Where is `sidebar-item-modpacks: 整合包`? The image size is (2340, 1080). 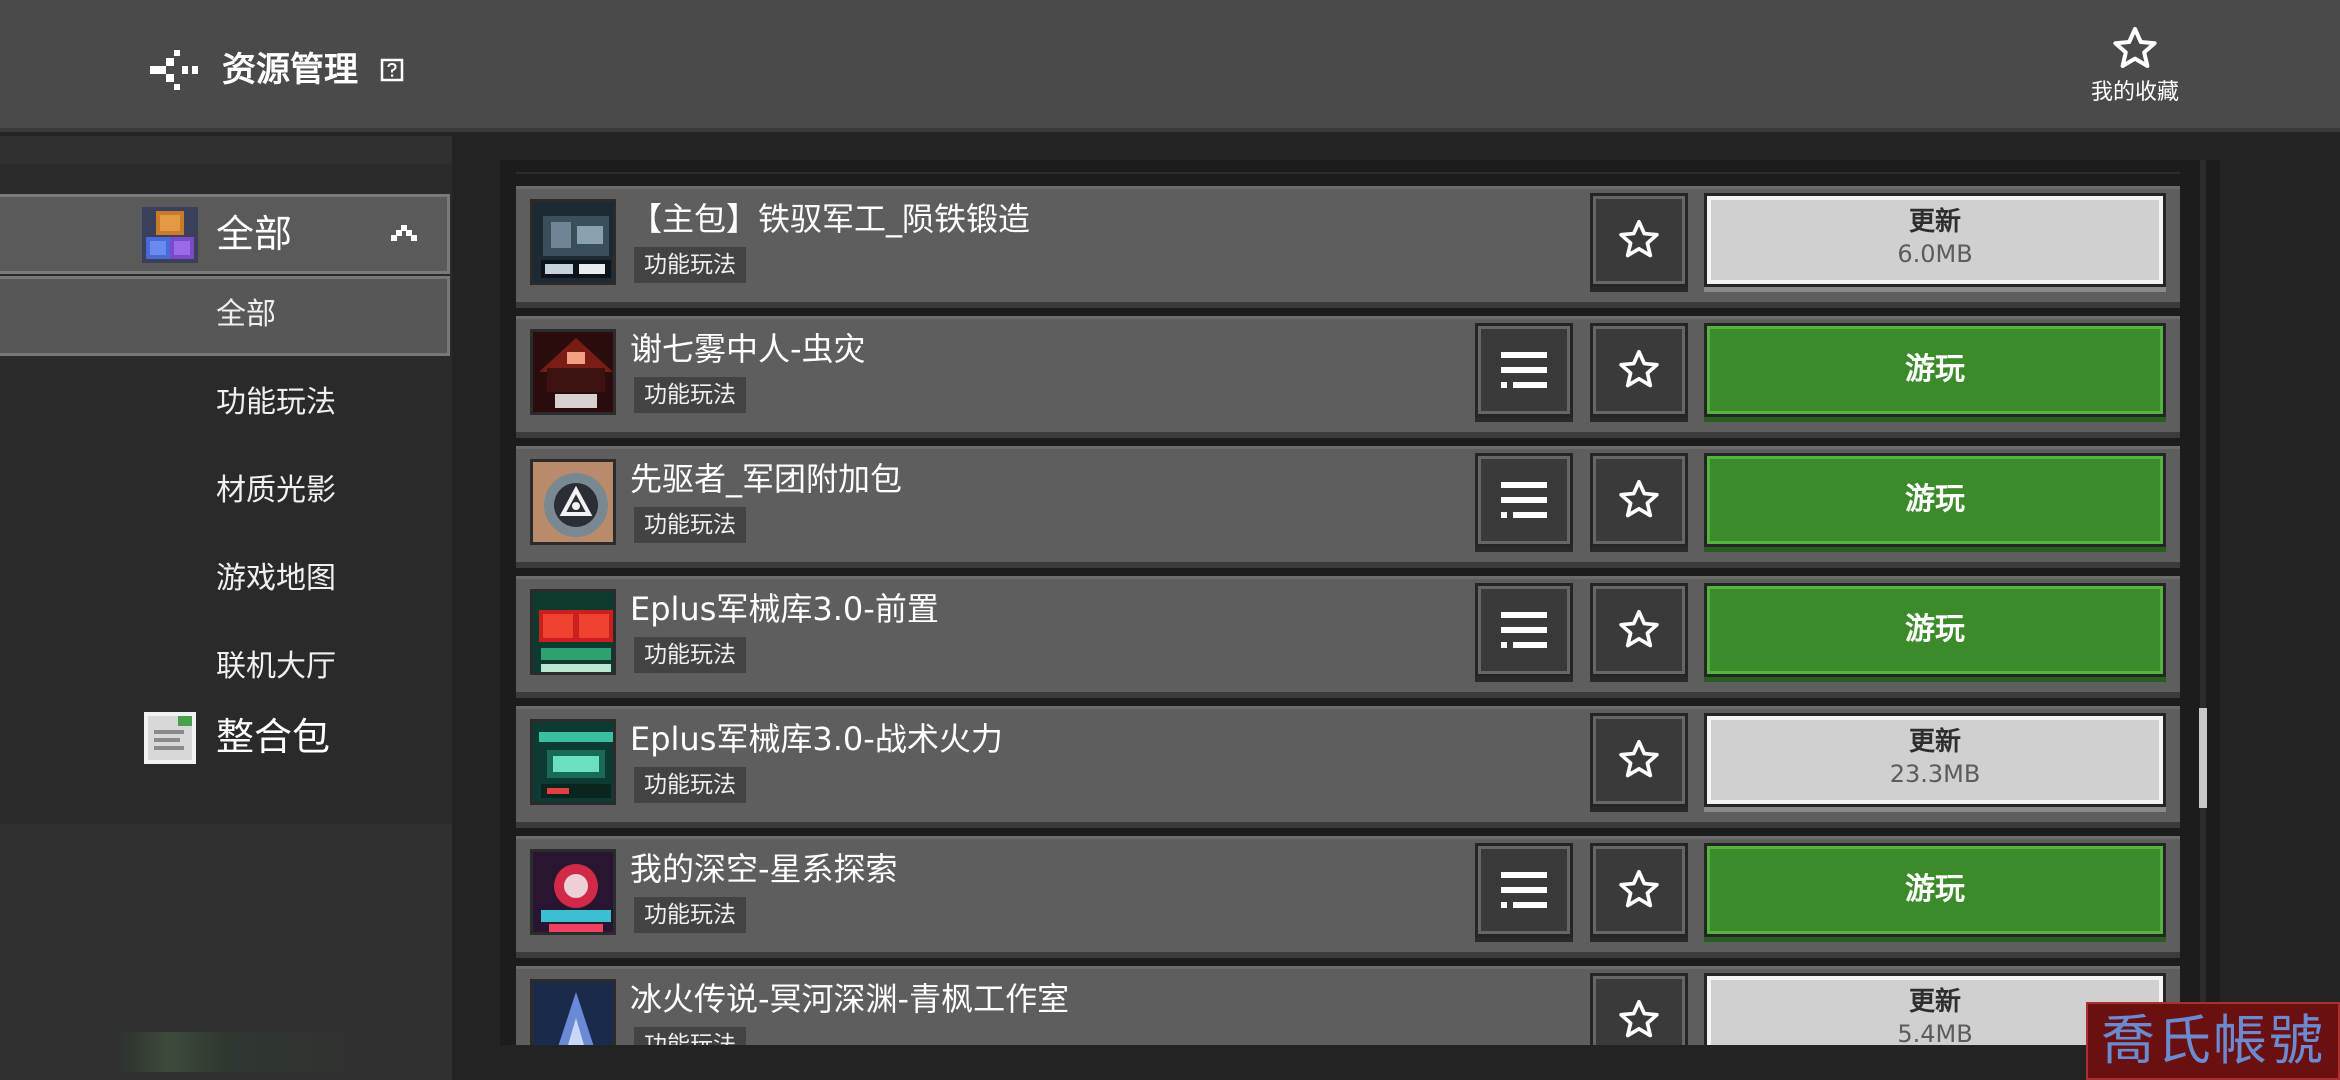
sidebar-item-modpacks: 整合包 is located at coordinates (226, 738).